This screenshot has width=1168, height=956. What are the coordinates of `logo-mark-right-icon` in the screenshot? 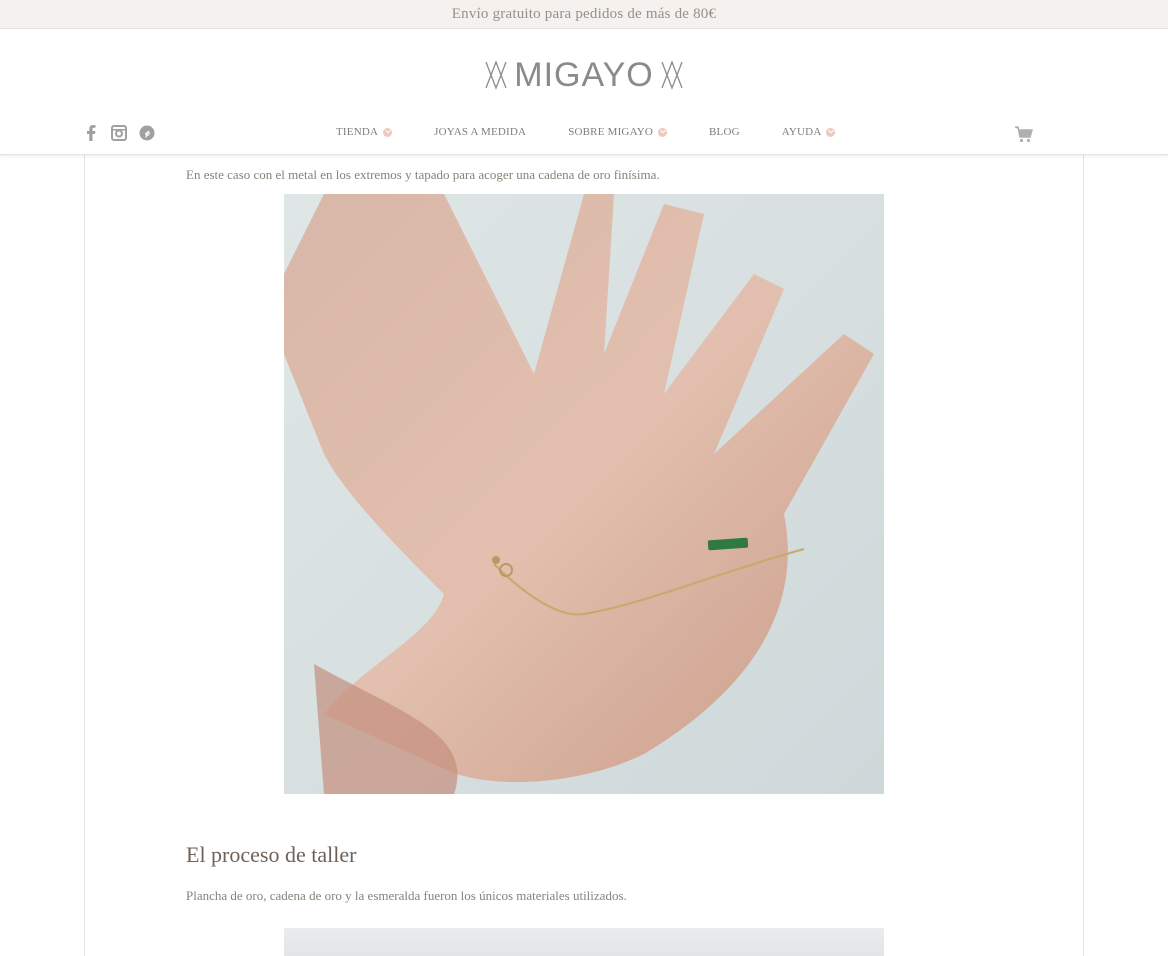 It's located at (672, 75).